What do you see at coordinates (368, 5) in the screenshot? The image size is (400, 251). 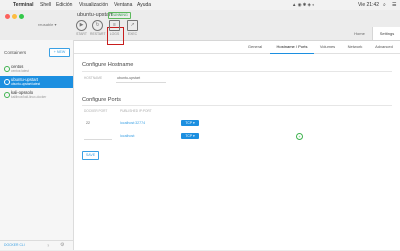 I see `clock: Vie 21:42` at bounding box center [368, 5].